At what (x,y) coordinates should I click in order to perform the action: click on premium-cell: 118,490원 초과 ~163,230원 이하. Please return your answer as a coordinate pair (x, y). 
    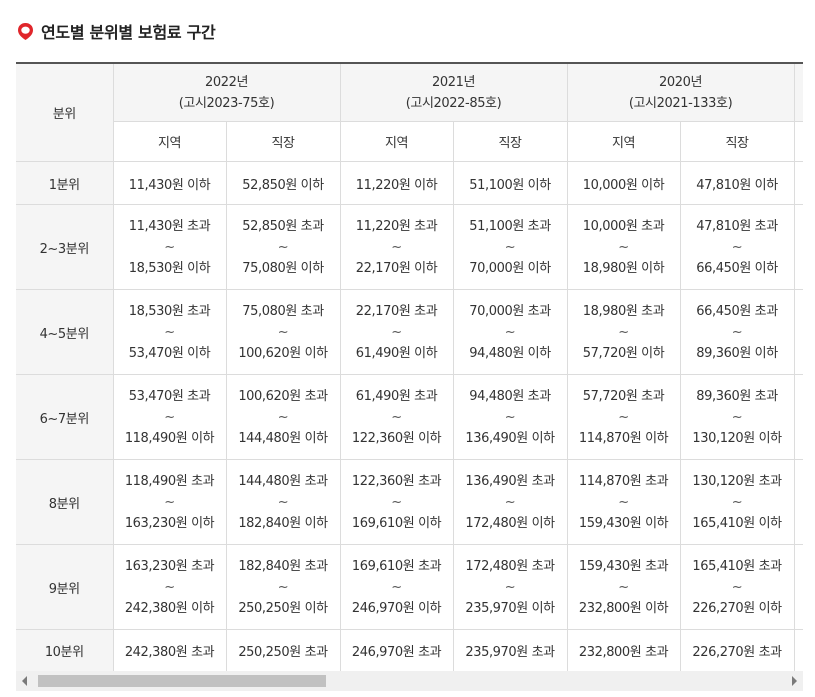
    Looking at the image, I should click on (169, 502).